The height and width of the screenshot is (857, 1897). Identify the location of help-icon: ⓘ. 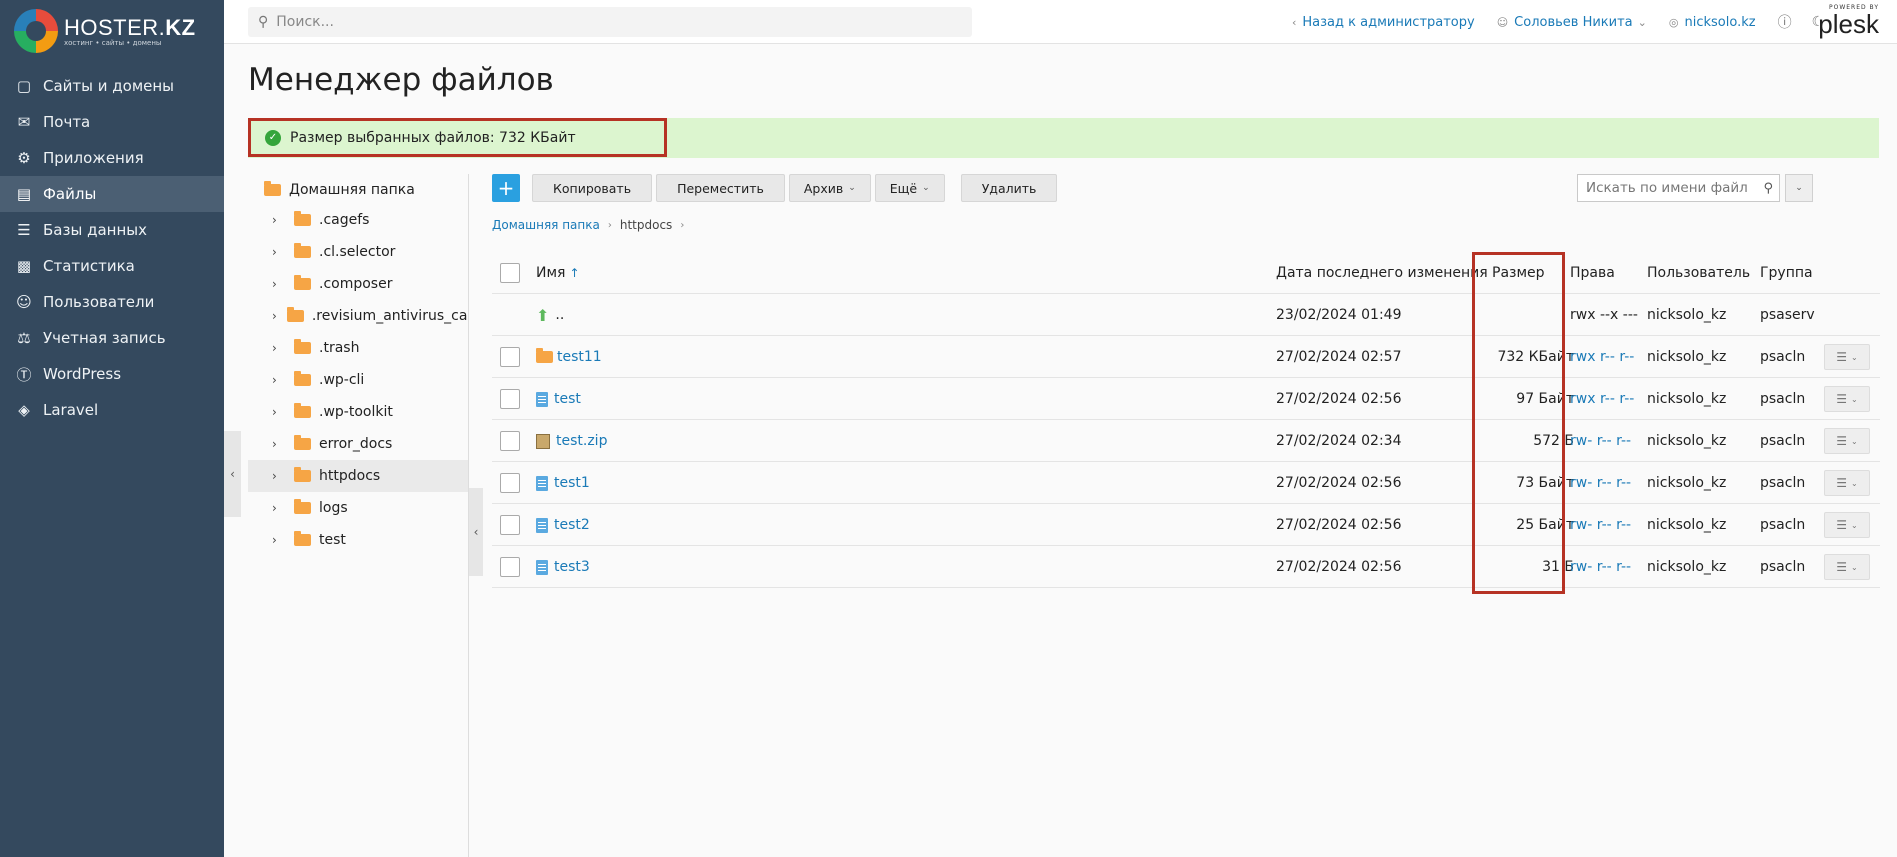
(1785, 22).